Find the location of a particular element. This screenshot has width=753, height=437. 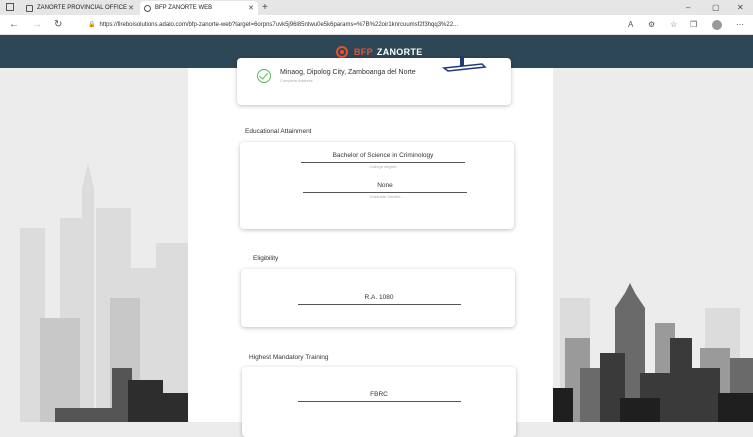

read-aloud-icon: A is located at coordinates (630, 25).